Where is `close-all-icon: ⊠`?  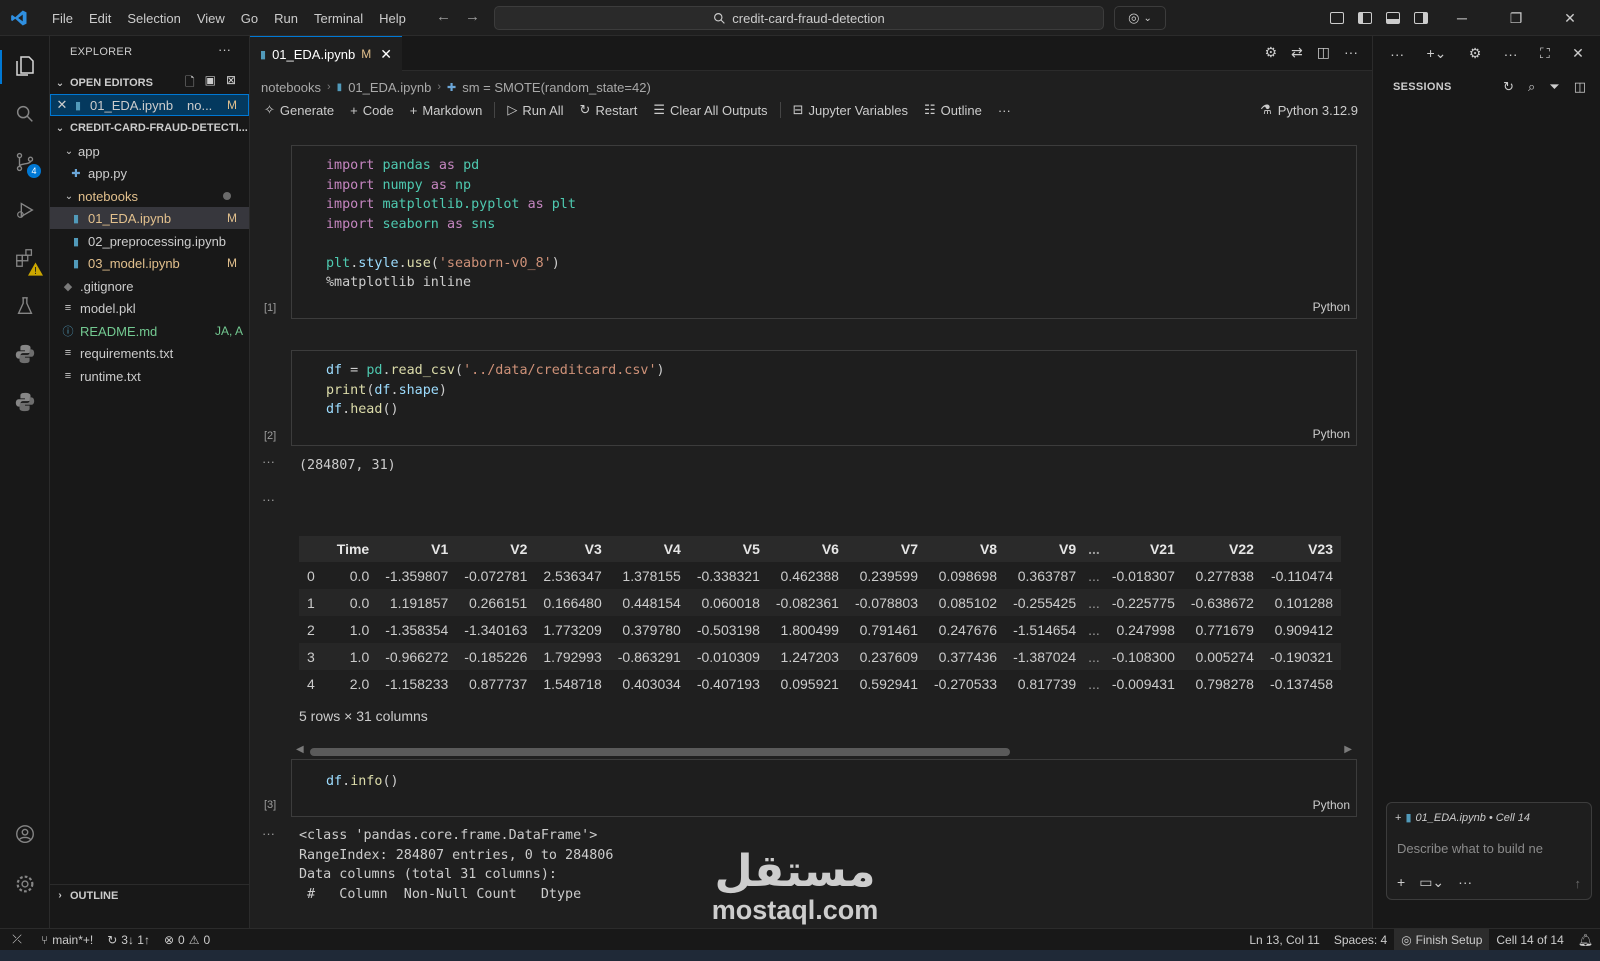 close-all-icon: ⊠ is located at coordinates (231, 83).